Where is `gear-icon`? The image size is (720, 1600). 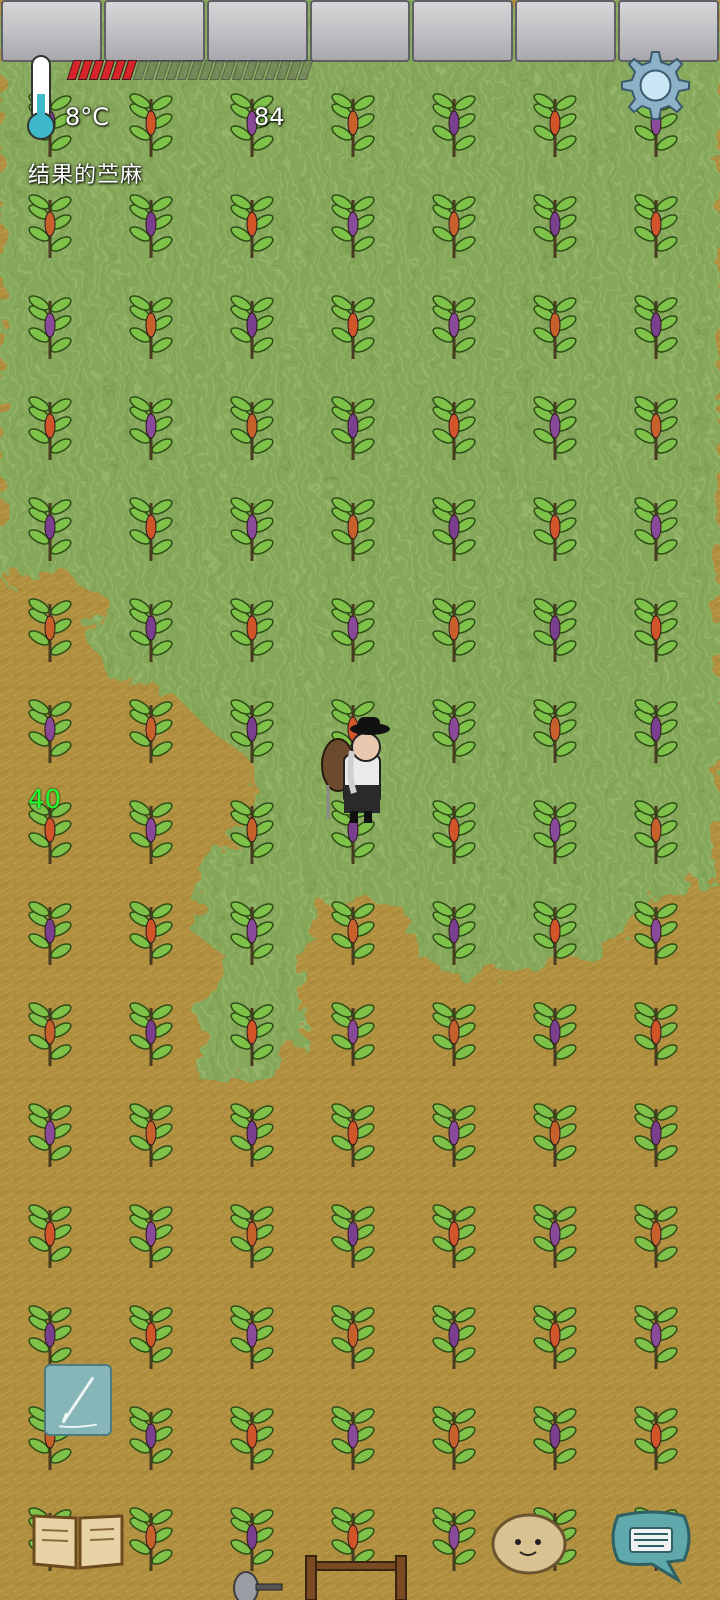
gear-icon is located at coordinates (652, 88).